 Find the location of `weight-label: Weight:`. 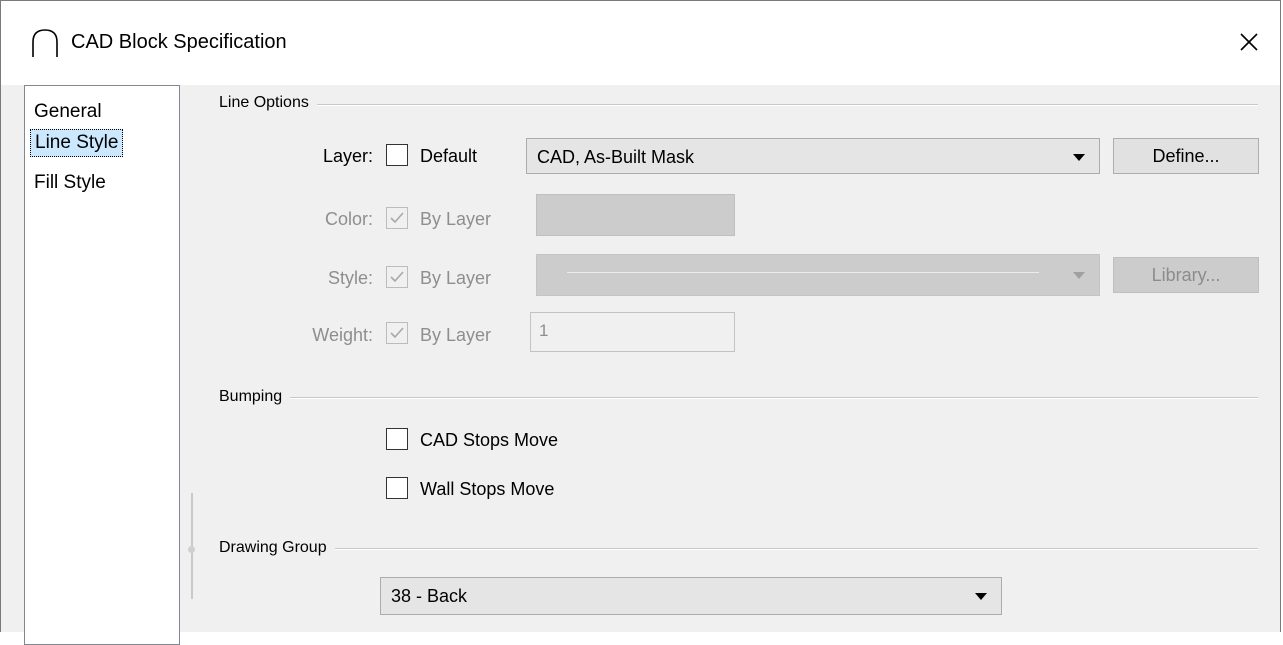

weight-label: Weight: is located at coordinates (342, 335).